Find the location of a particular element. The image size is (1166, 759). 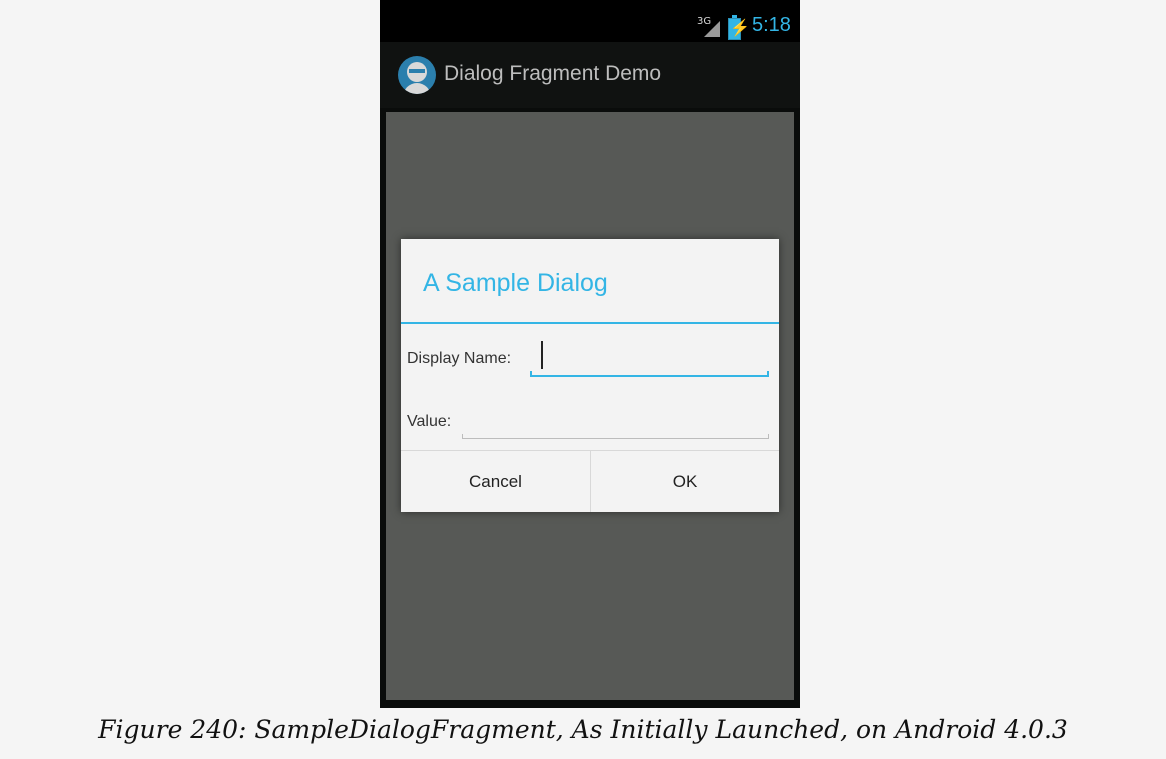

signal-icon is located at coordinates (712, 29).